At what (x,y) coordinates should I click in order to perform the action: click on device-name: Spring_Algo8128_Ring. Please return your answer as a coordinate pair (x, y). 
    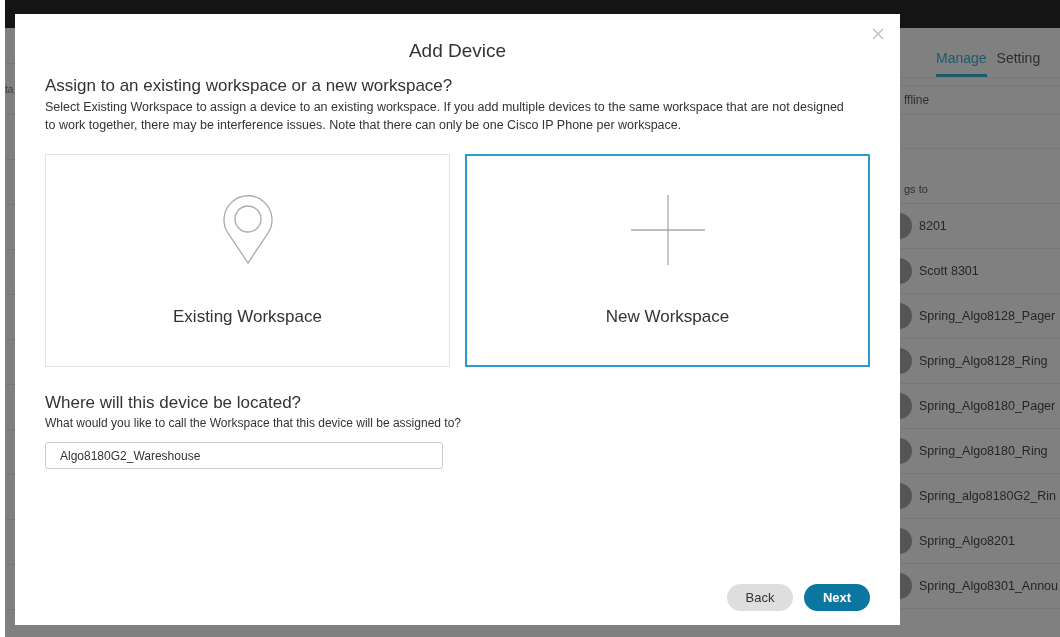
    Looking at the image, I should click on (983, 361).